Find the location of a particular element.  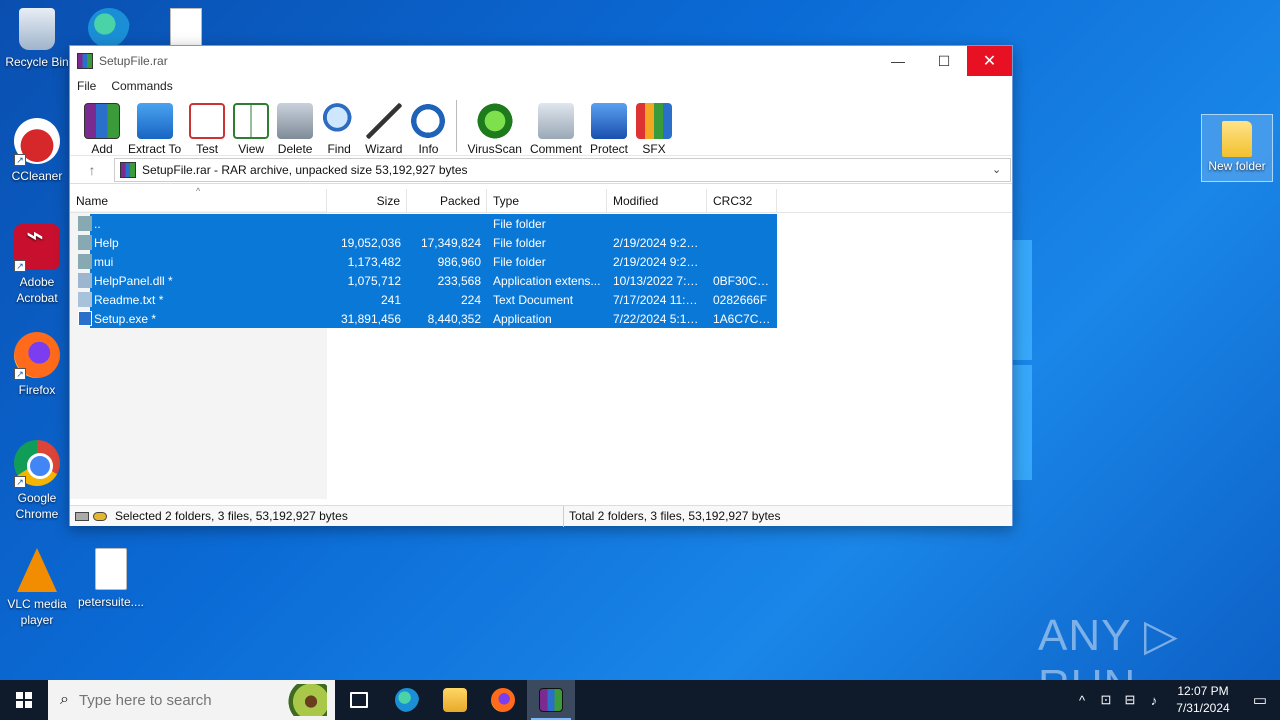

toolbar-label: SFX is located at coordinates (654, 149).